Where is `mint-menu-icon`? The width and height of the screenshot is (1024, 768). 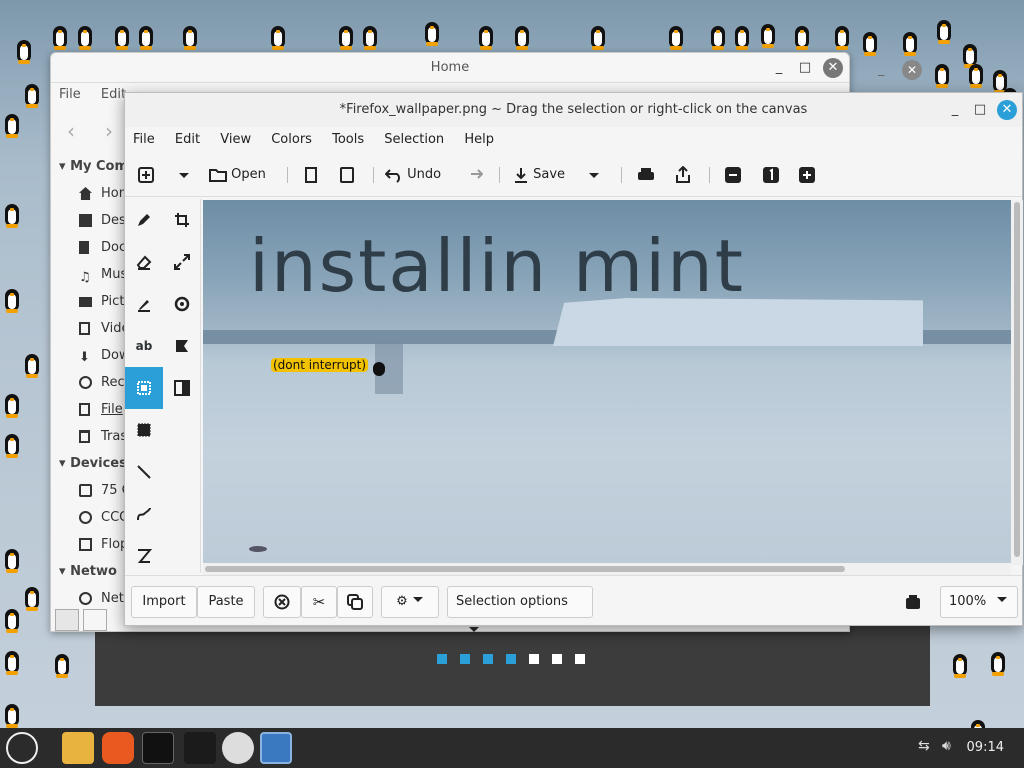 mint-menu-icon is located at coordinates (22, 748).